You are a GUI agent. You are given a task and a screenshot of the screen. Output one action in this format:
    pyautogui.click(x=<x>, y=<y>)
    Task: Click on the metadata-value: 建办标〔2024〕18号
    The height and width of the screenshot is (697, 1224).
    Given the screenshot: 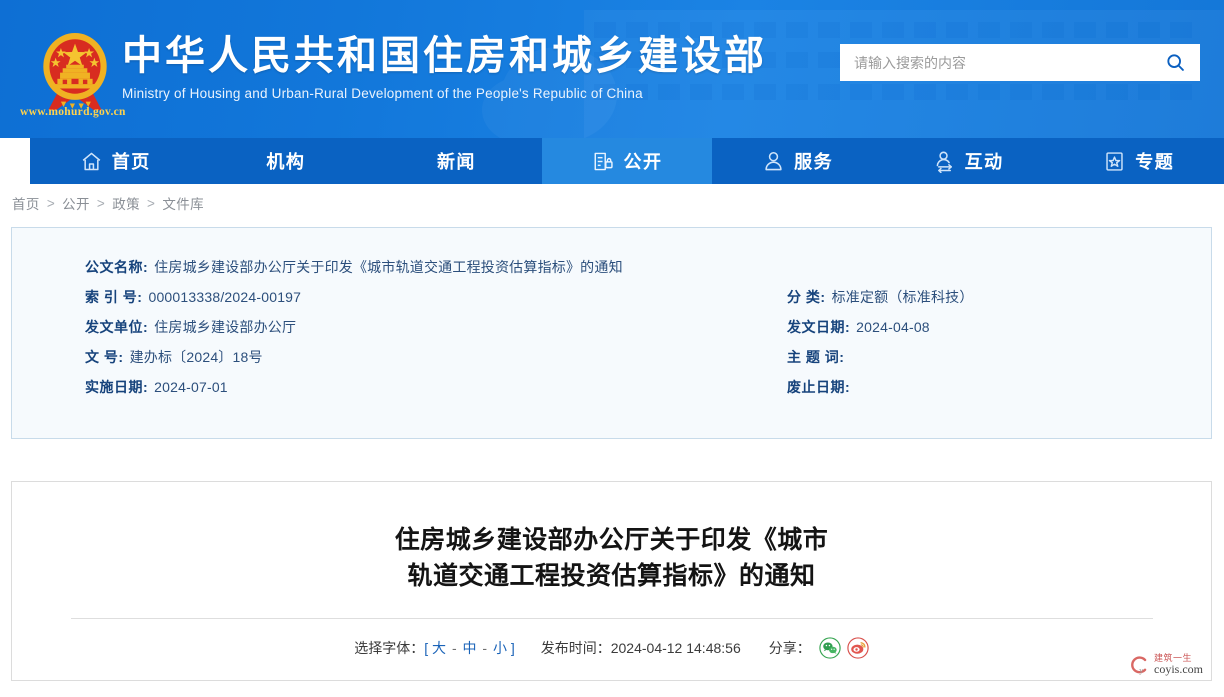 What is the action you would take?
    pyautogui.click(x=196, y=357)
    